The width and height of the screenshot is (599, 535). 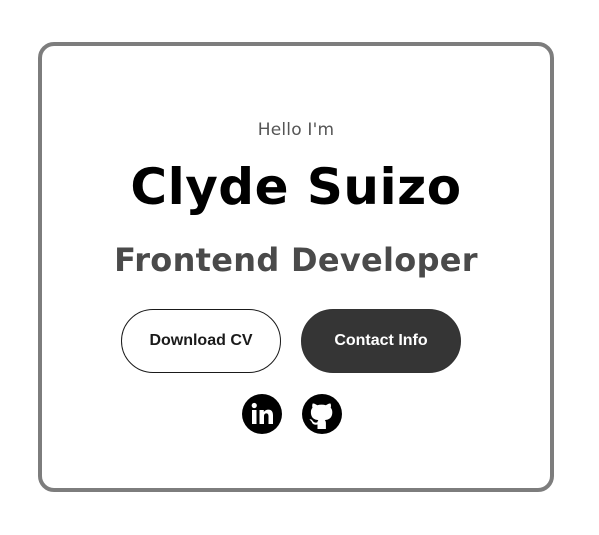 I want to click on contact-info-button: Contact Info, so click(x=381, y=341).